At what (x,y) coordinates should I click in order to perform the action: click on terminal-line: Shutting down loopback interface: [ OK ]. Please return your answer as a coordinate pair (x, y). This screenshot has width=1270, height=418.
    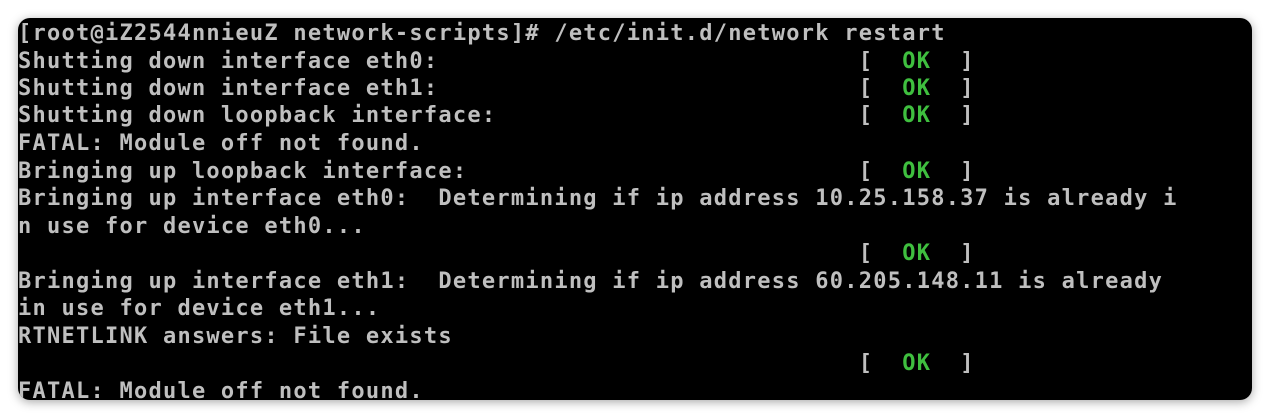
    Looking at the image, I should click on (496, 115).